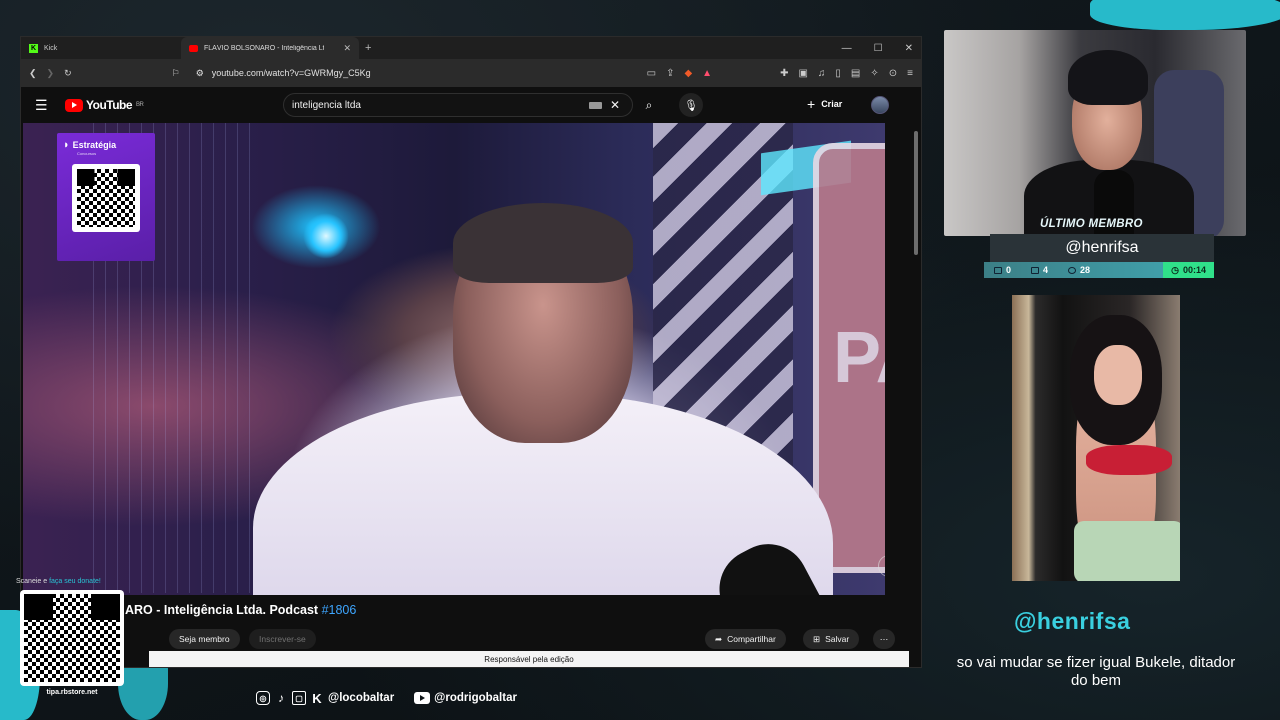  I want to click on video-hashtag: #1806, so click(339, 610).